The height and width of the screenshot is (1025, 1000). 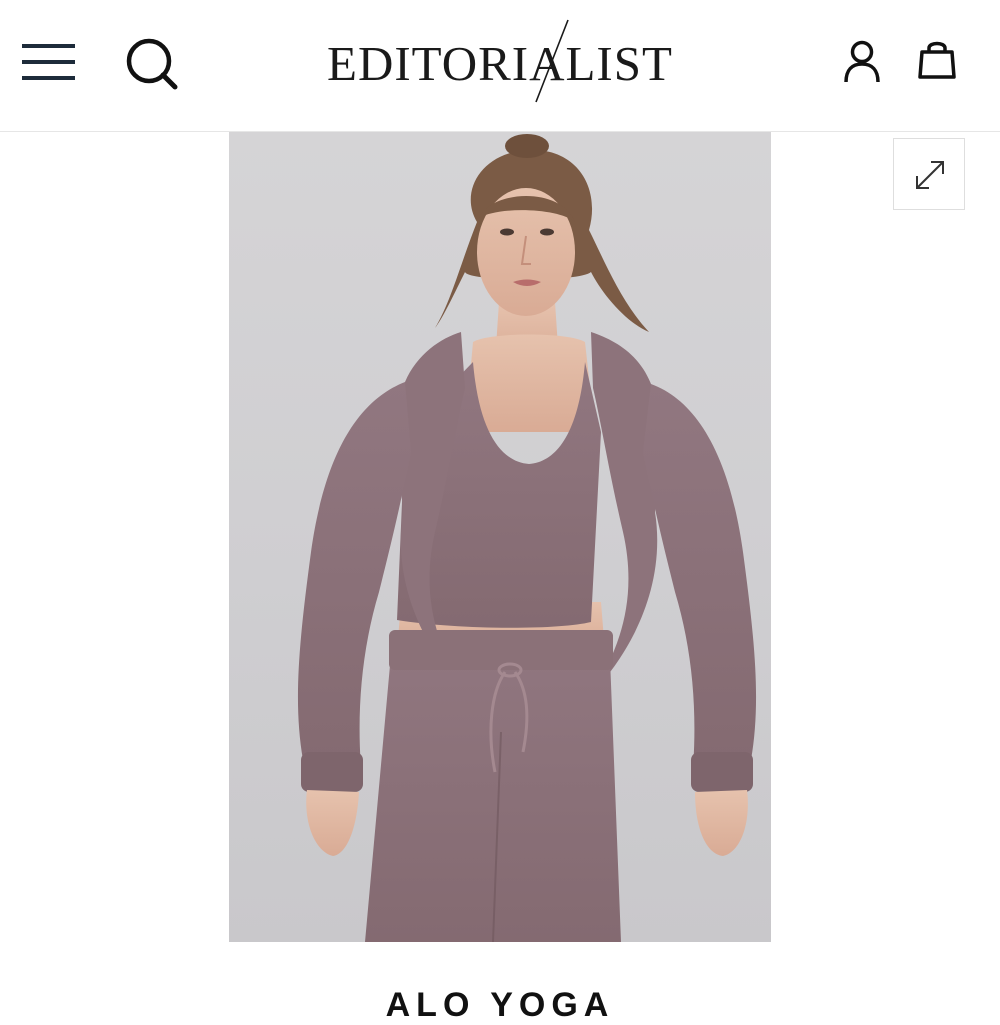 I want to click on shopping-bag-icon, so click(x=937, y=60).